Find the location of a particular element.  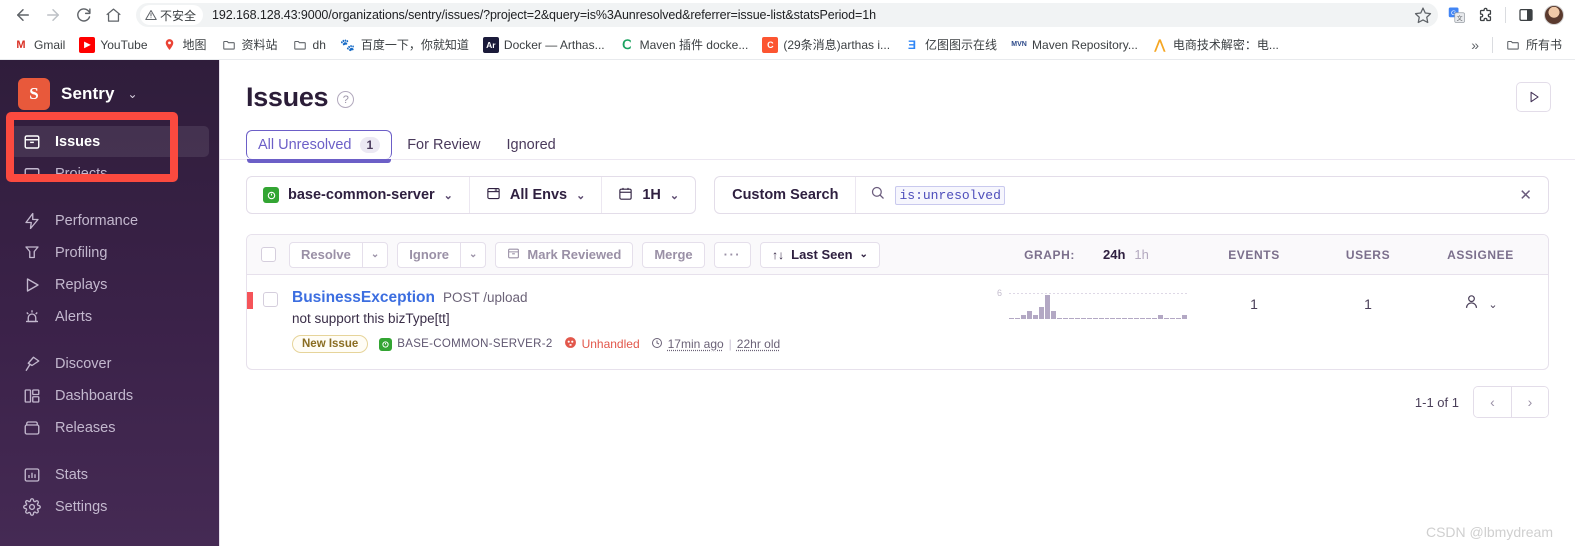

sidebar-item-label: Issues is located at coordinates (78, 141).